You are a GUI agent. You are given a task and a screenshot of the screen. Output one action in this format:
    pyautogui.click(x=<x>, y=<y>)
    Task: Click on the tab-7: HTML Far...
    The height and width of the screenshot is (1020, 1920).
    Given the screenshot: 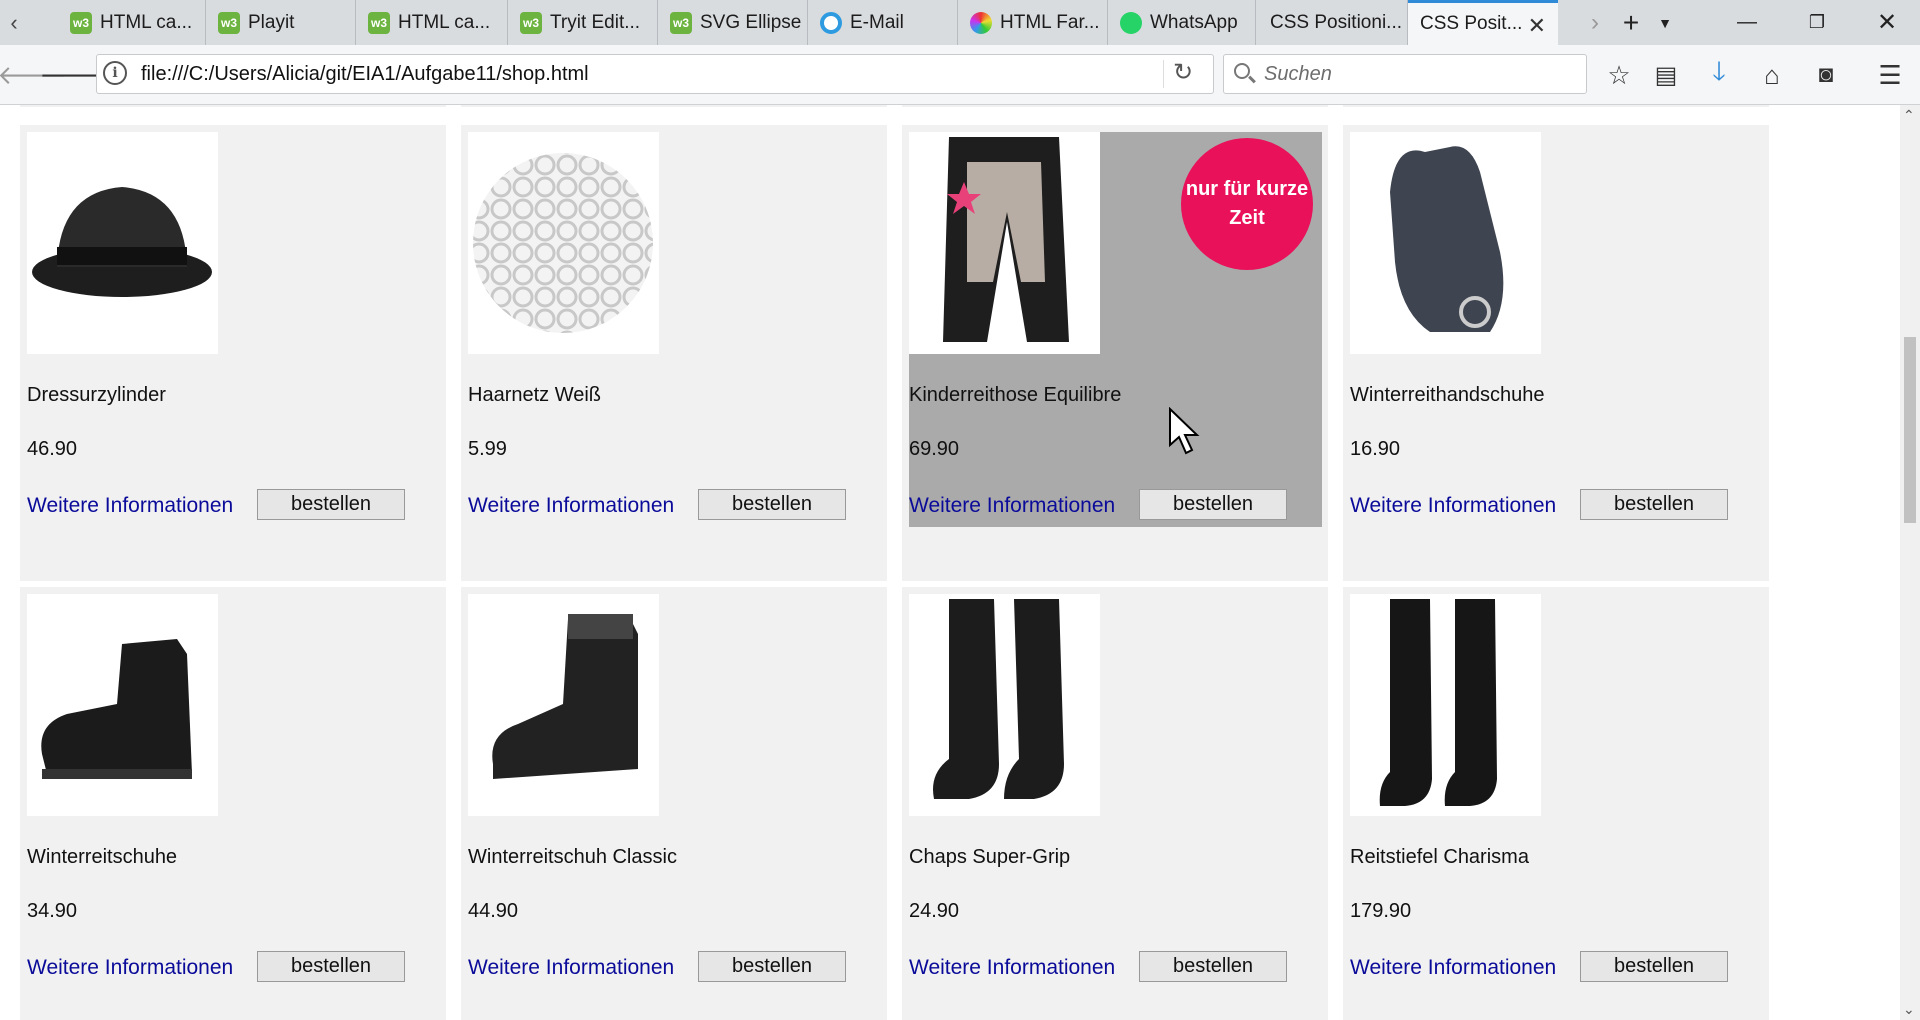 What is the action you would take?
    pyautogui.click(x=1033, y=22)
    